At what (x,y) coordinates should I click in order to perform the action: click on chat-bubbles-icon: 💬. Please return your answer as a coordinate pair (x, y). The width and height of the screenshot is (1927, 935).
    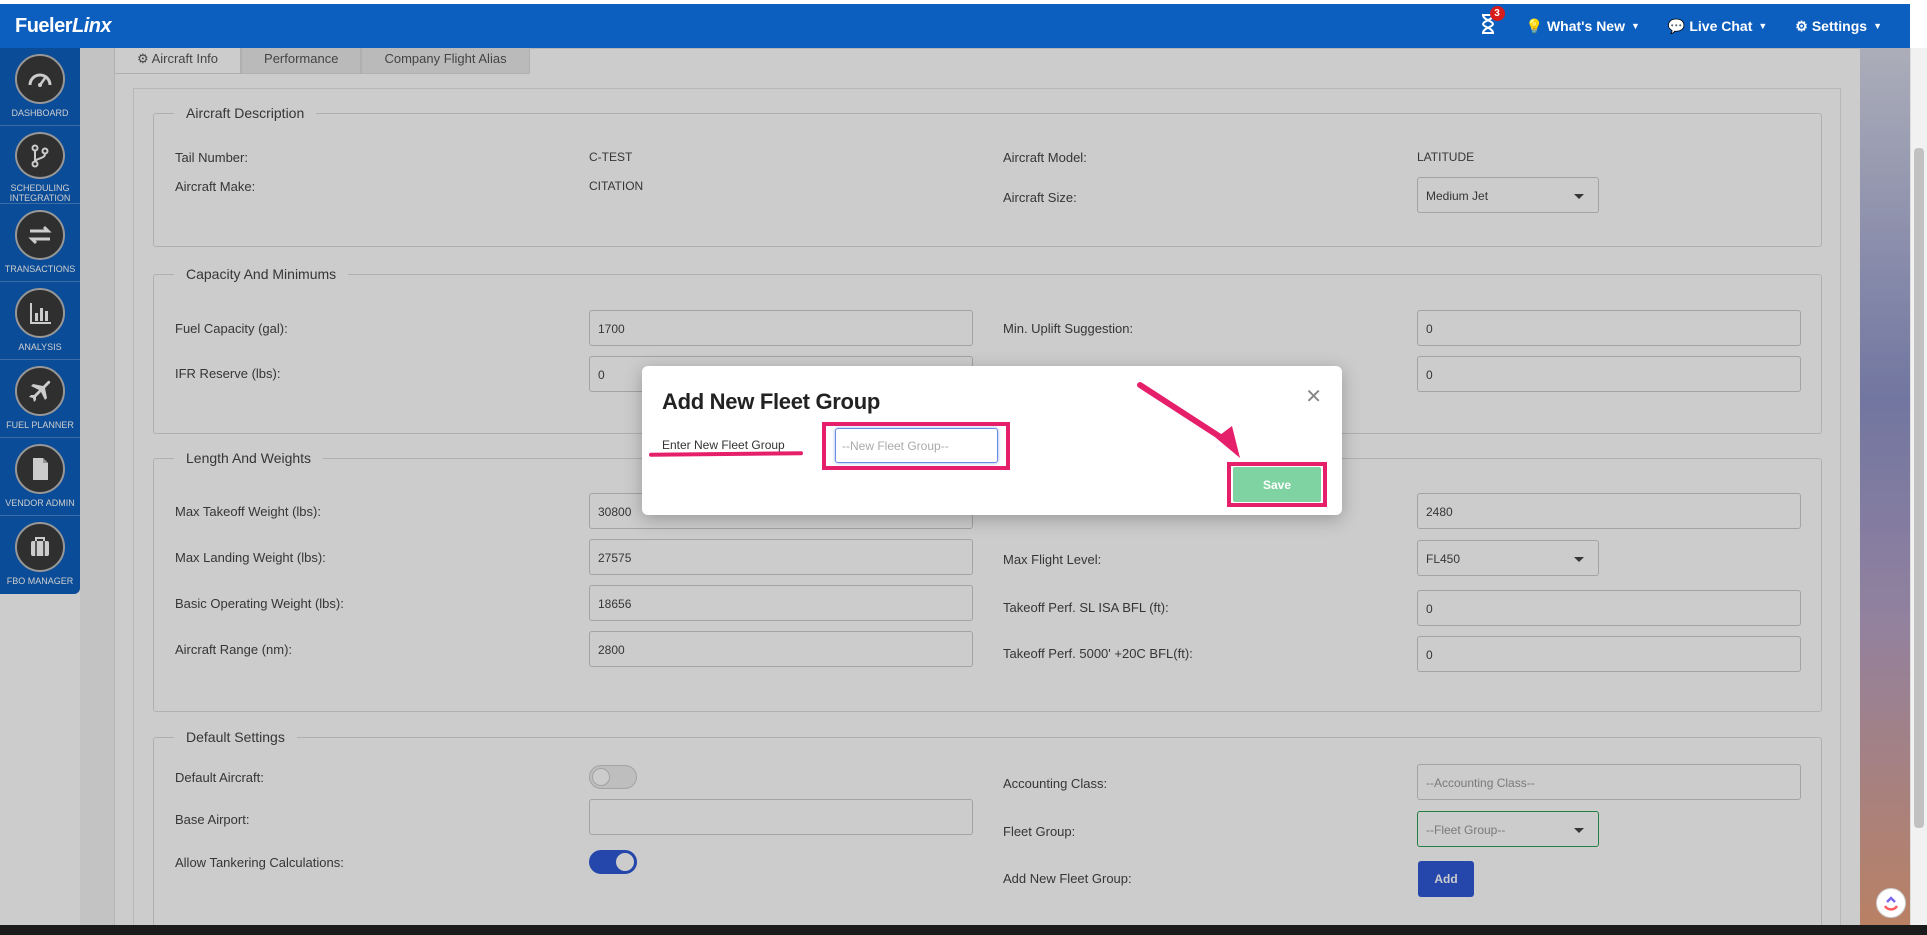
    Looking at the image, I should click on (1676, 25).